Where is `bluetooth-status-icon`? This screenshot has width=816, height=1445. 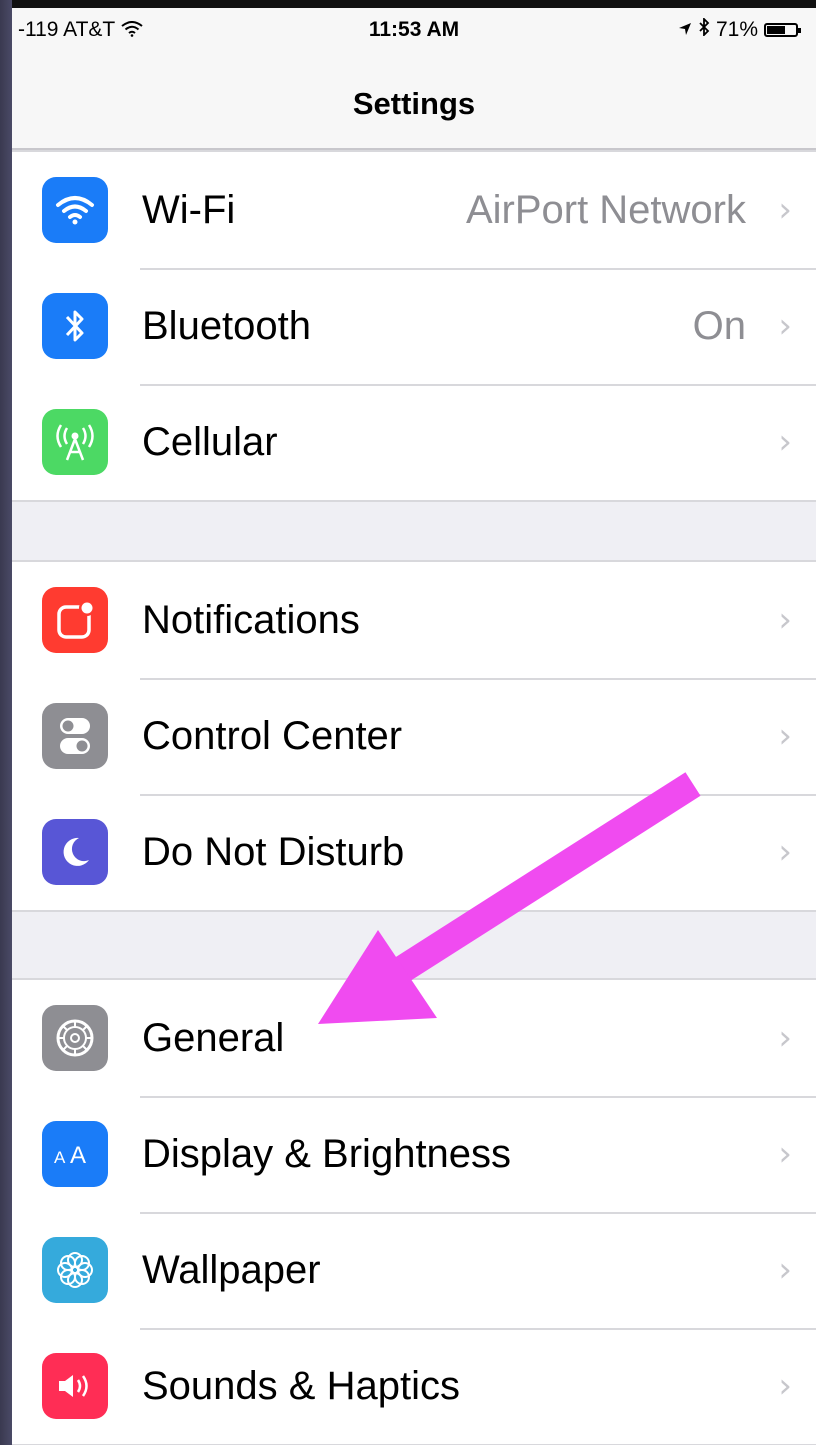
bluetooth-status-icon is located at coordinates (704, 29).